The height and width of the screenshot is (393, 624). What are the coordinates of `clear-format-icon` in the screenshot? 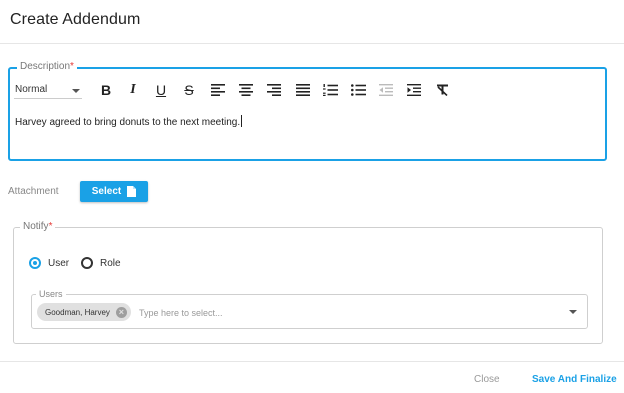 It's located at (442, 90).